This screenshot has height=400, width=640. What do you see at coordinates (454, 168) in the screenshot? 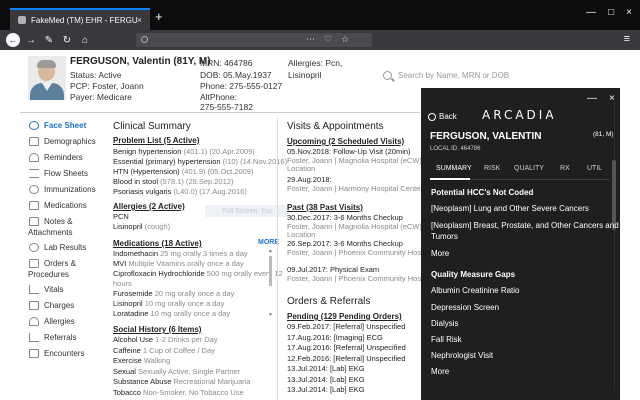
I see `arcadia-tab-summary: SUMMARY` at bounding box center [454, 168].